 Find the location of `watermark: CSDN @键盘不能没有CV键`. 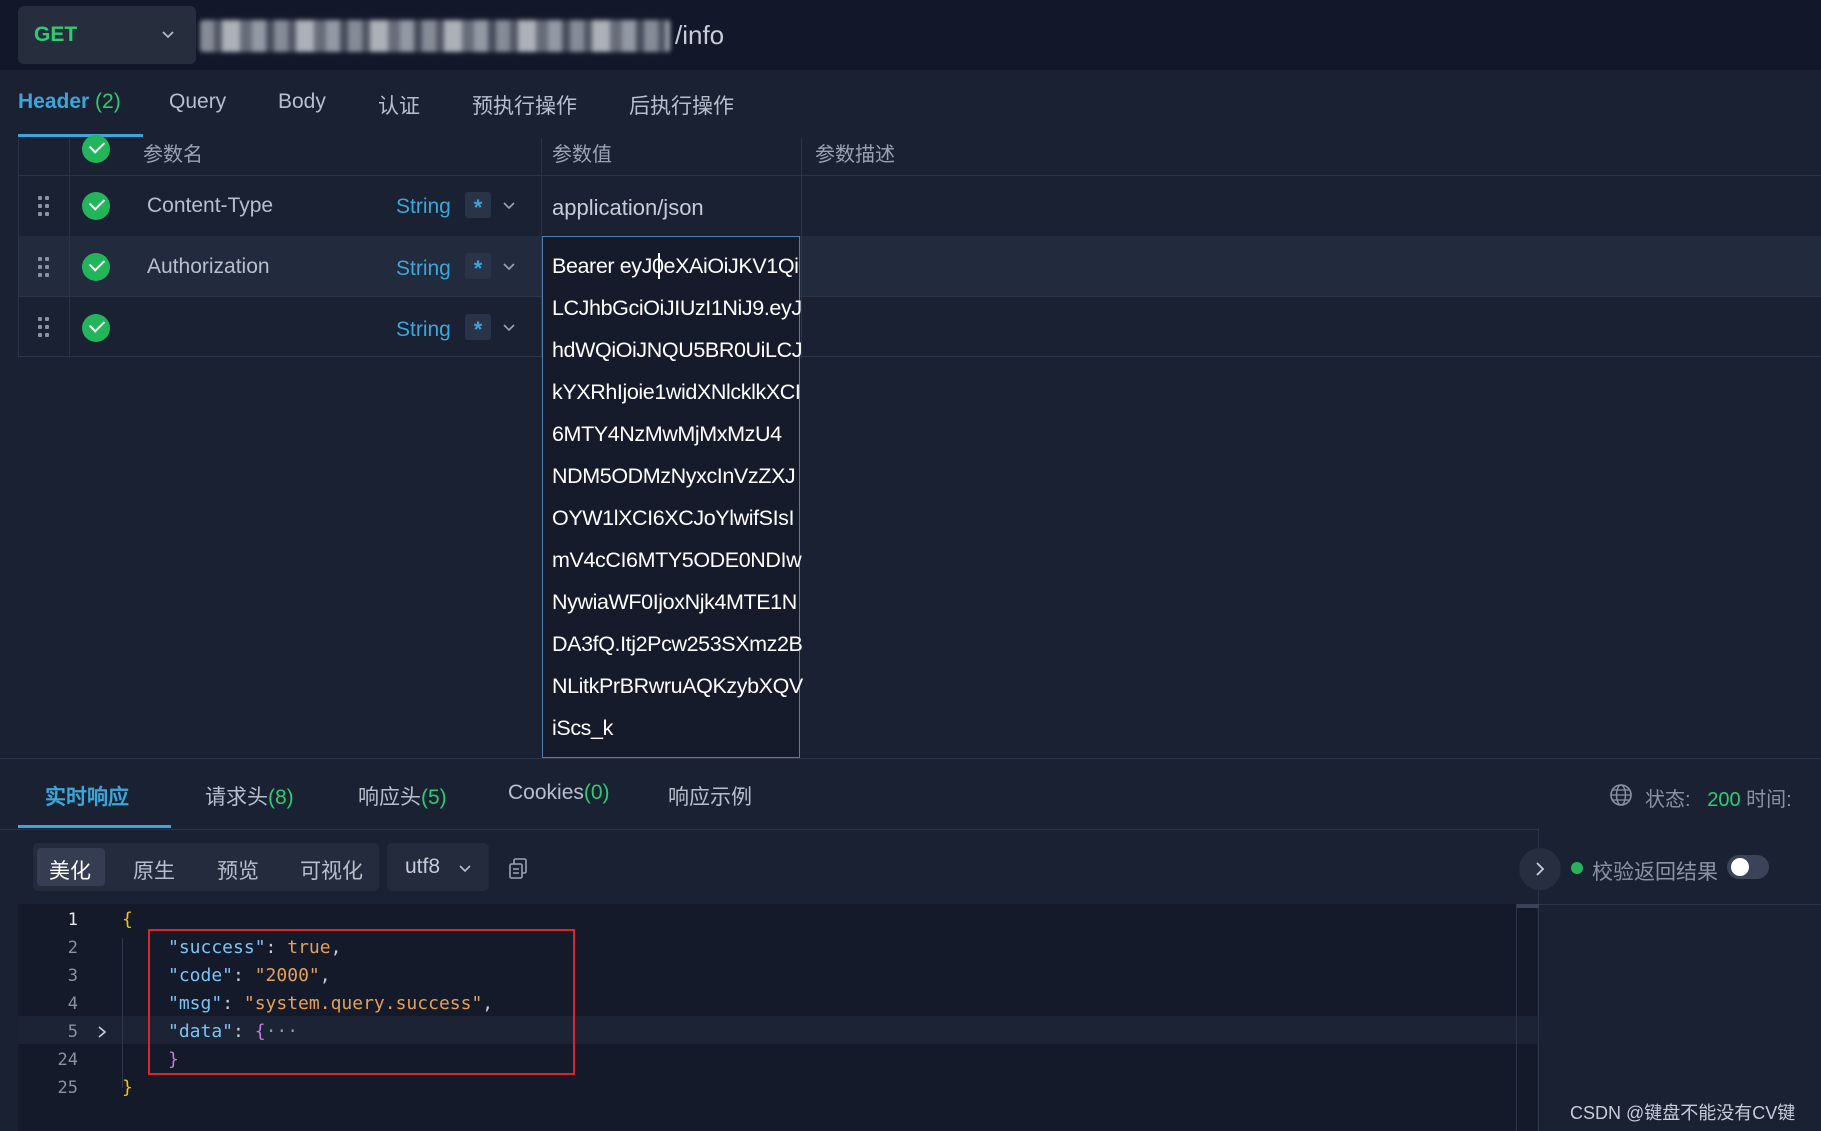

watermark: CSDN @键盘不能没有CV键 is located at coordinates (1683, 1113).